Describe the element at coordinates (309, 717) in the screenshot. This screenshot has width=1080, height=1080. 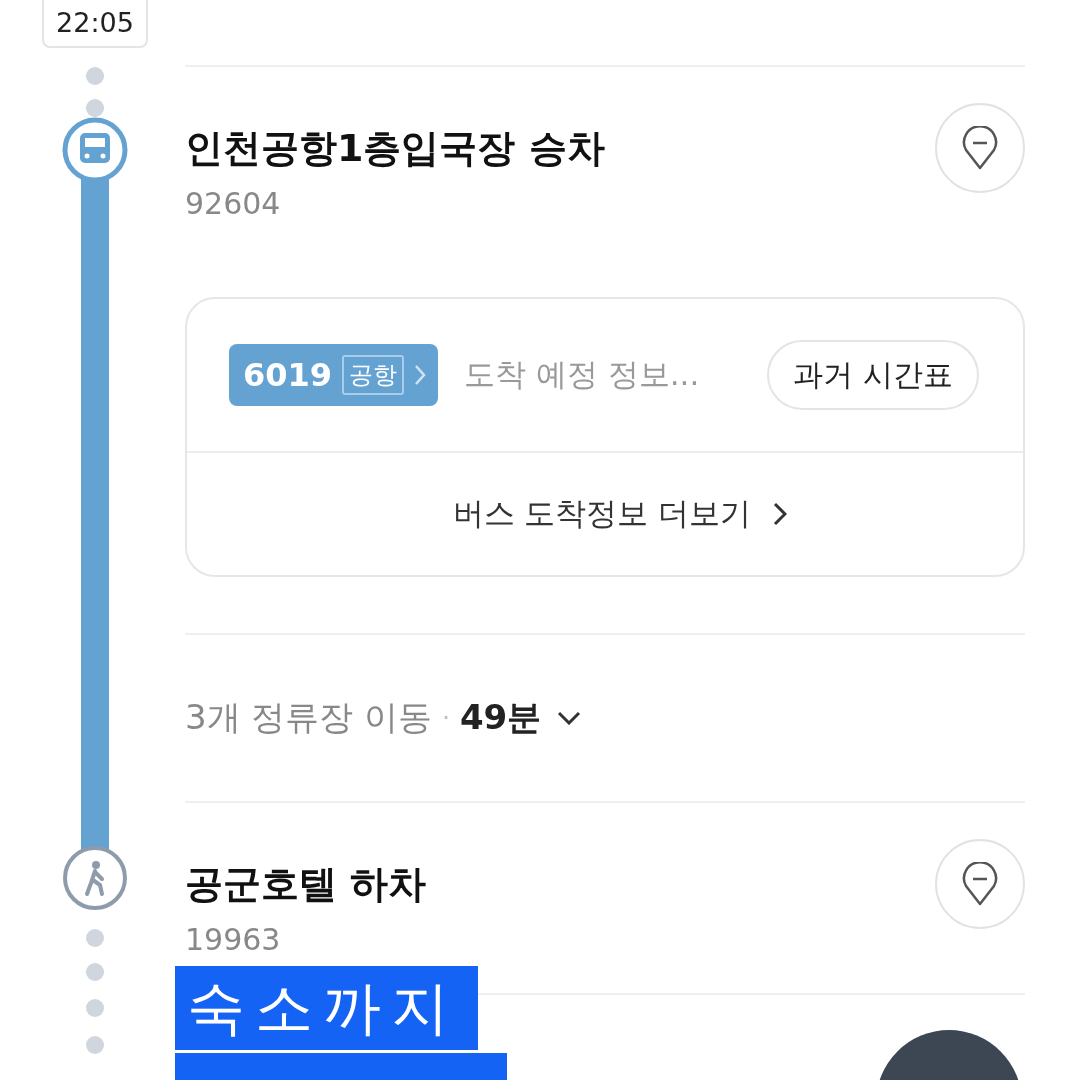
I see `stops-count: 3개 정류장 이동` at that location.